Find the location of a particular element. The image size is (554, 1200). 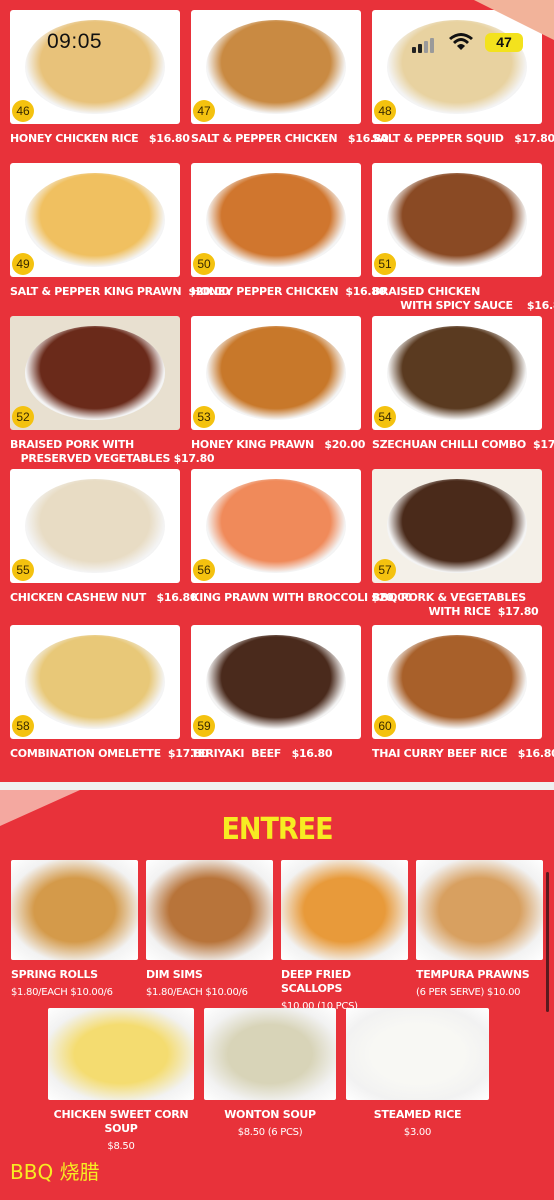

menu-item: 56 KING PRAWN WITH BROCCOLI $20.00 is located at coordinates (301, 537).